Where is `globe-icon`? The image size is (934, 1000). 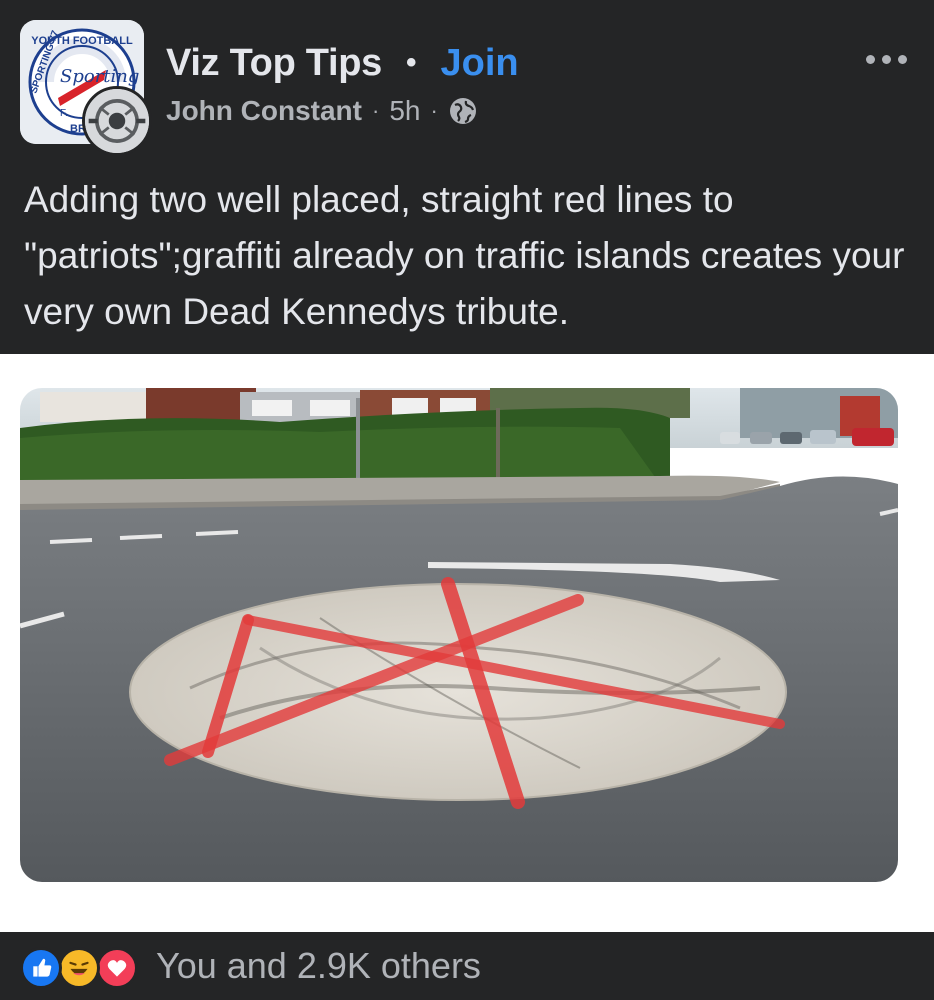 globe-icon is located at coordinates (463, 111).